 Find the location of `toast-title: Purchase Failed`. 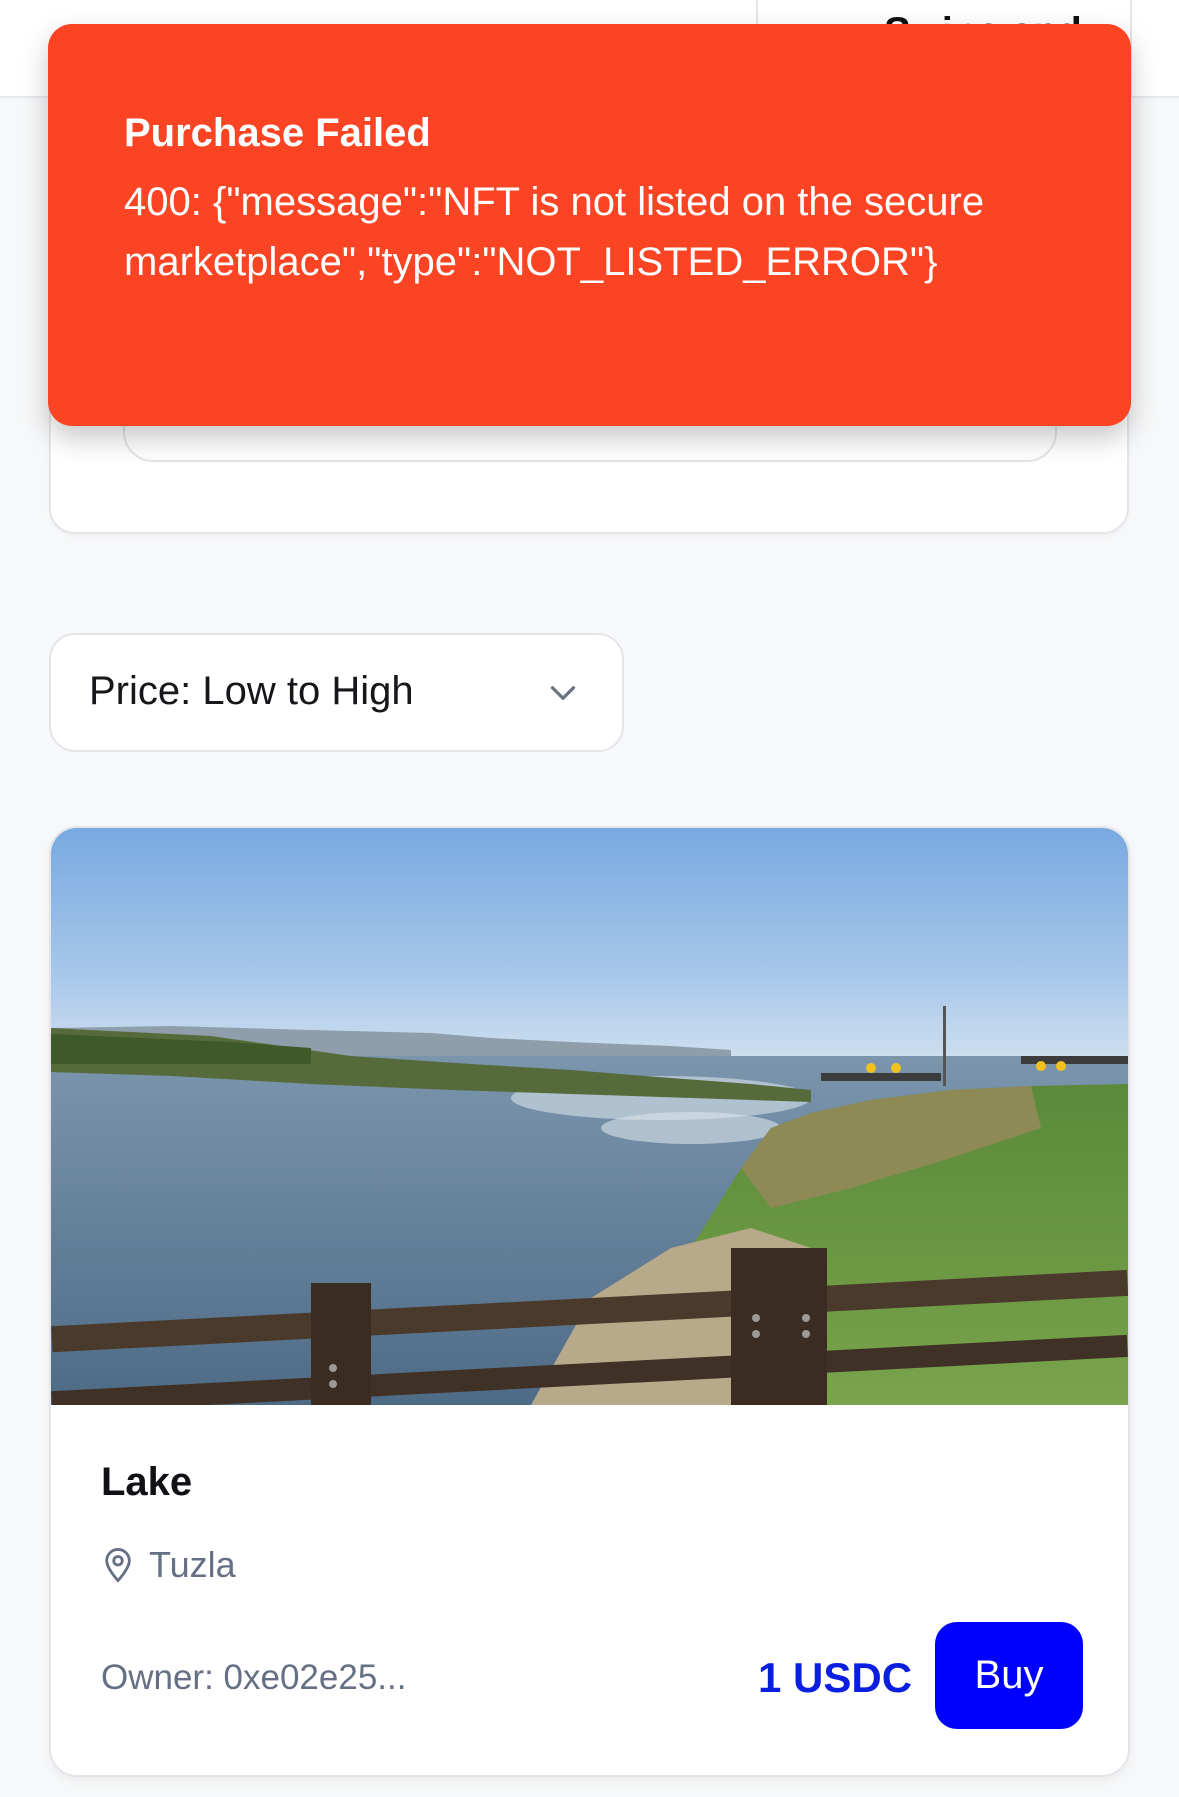

toast-title: Purchase Failed is located at coordinates (277, 133).